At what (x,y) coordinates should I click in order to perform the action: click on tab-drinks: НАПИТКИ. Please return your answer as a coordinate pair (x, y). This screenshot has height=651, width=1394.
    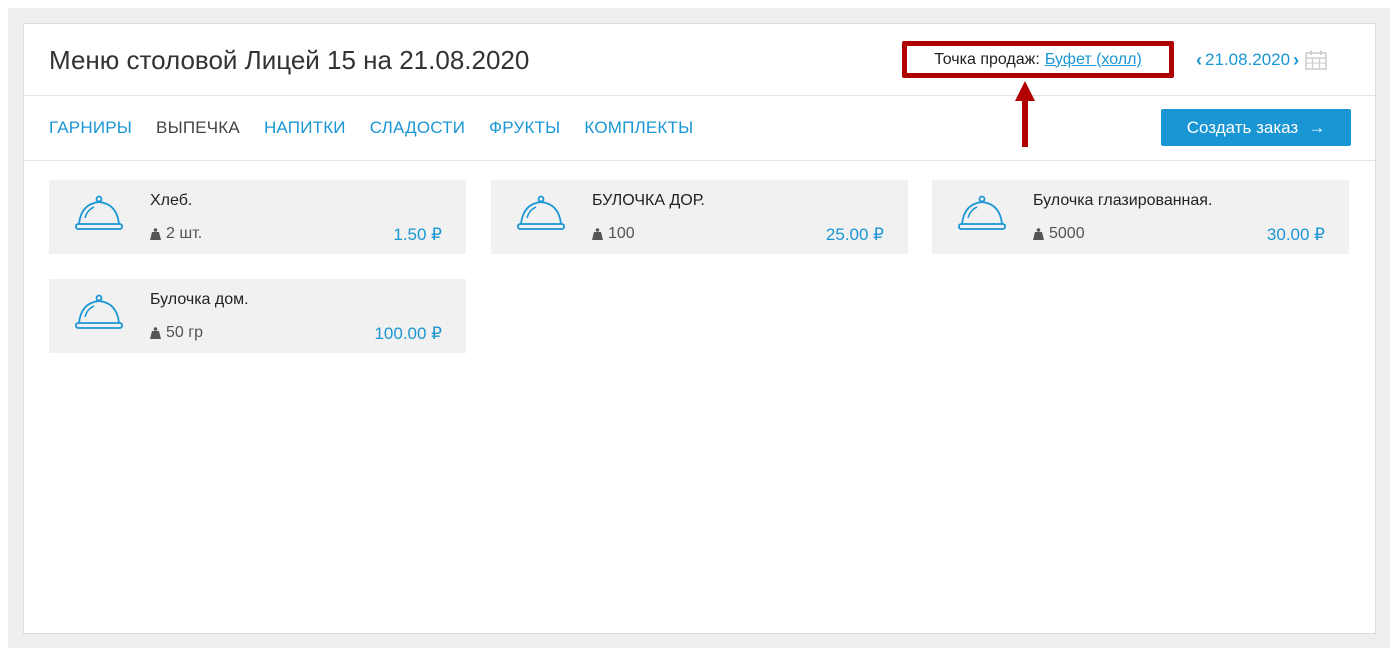
    Looking at the image, I should click on (305, 128).